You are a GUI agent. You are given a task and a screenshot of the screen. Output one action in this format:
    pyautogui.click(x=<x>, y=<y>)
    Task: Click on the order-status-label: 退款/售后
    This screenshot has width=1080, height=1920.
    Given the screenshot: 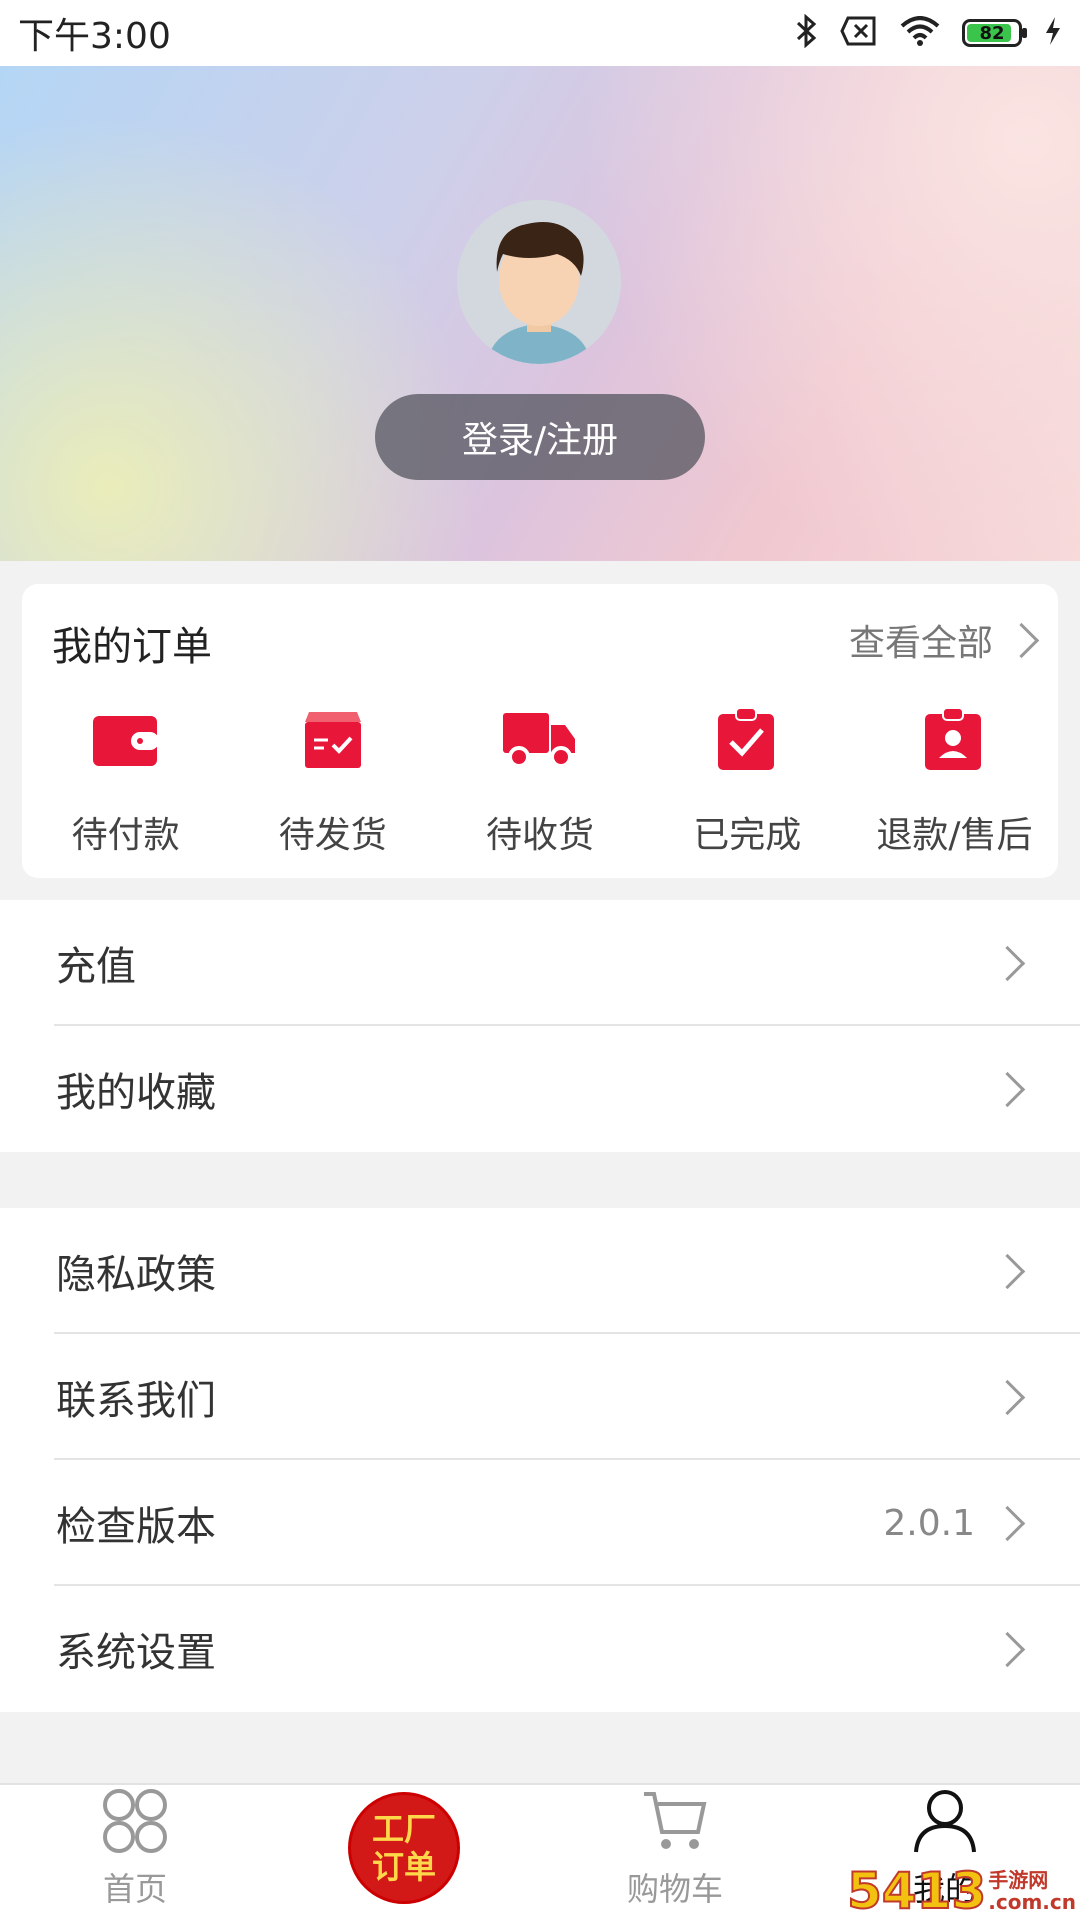 What is the action you would take?
    pyautogui.click(x=954, y=835)
    